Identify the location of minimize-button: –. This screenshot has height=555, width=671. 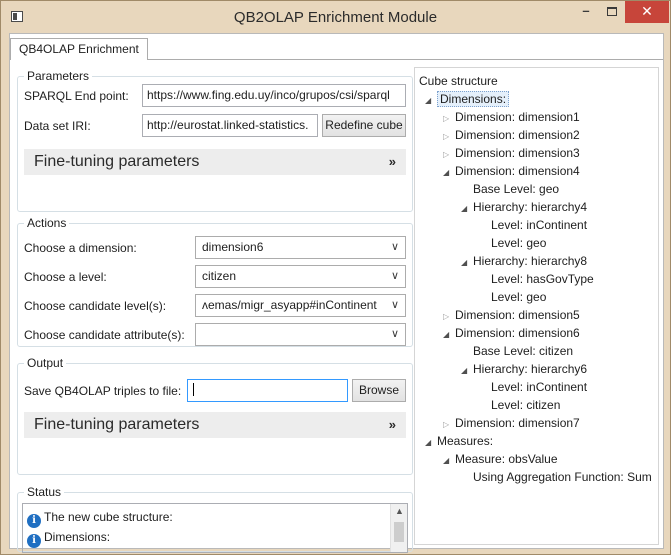
(586, 12).